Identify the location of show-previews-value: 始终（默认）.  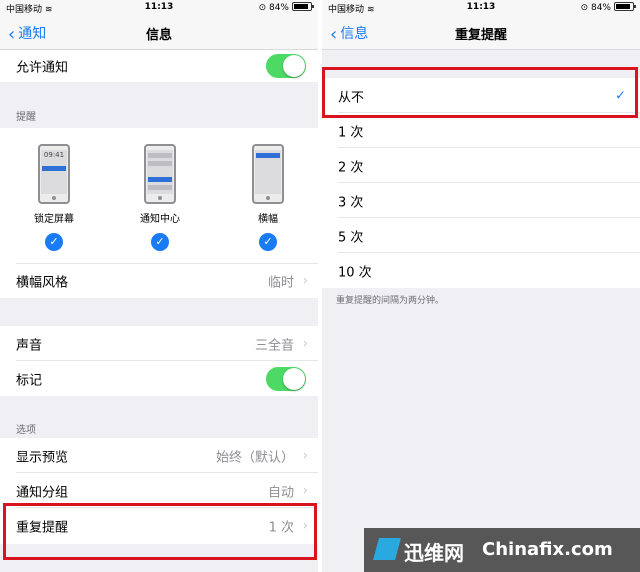
(254, 457).